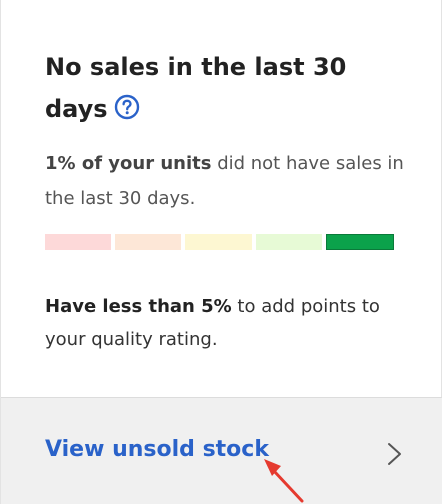 The height and width of the screenshot is (504, 442). I want to click on card-title-text: No sales in the last 30 days, so click(196, 88).